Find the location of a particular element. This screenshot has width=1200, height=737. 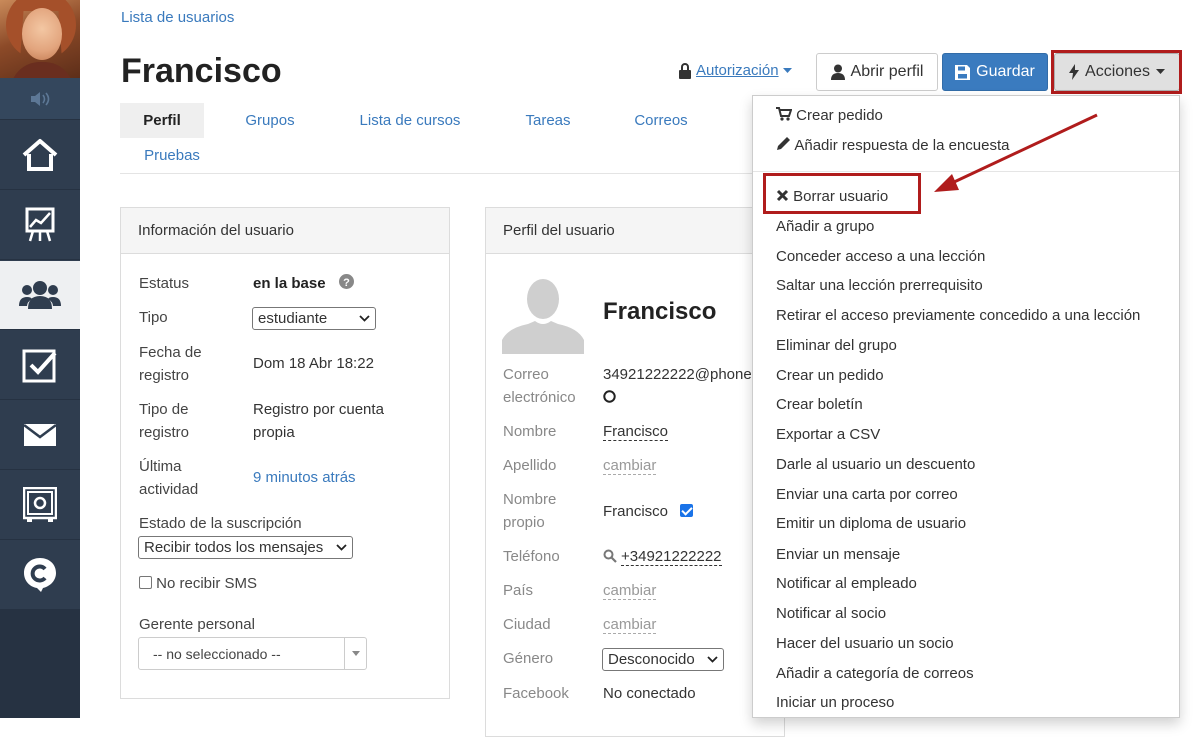

own-name-checkbox is located at coordinates (686, 510).